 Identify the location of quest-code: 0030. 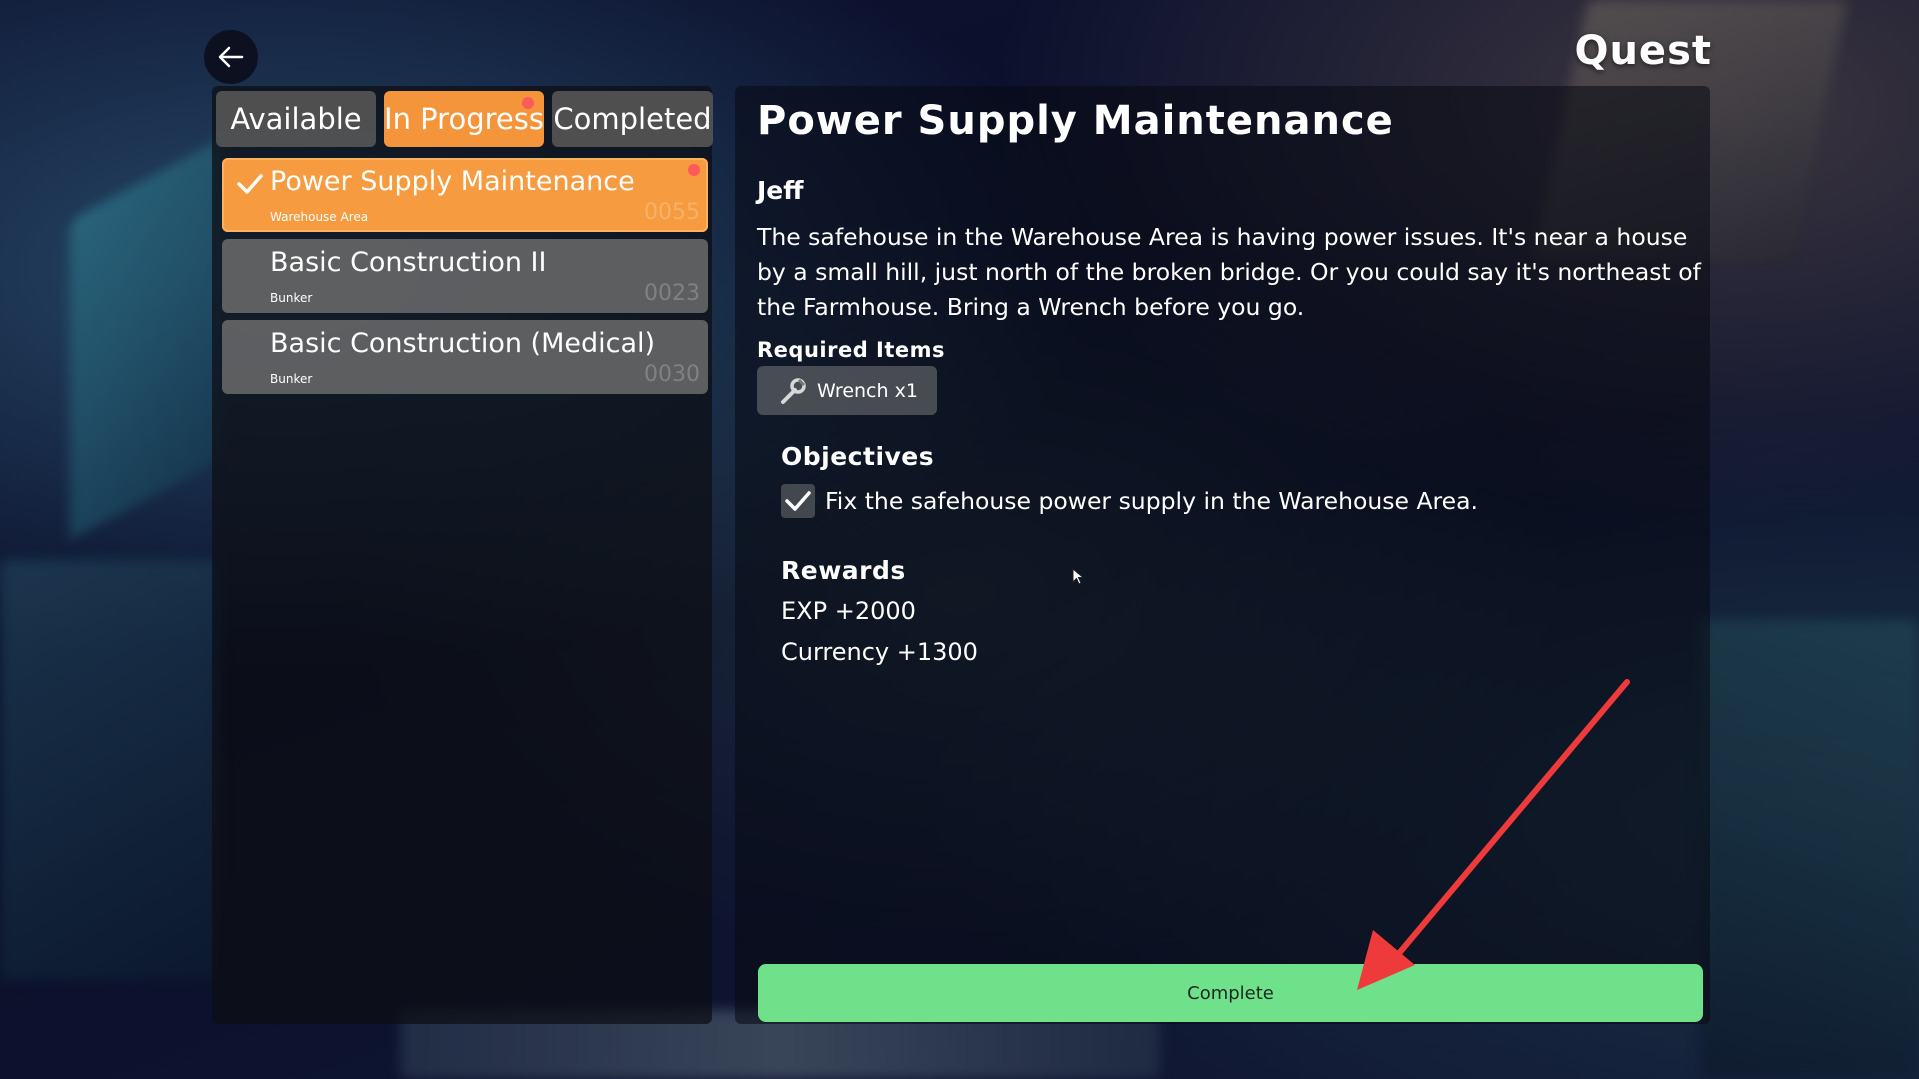
(672, 374).